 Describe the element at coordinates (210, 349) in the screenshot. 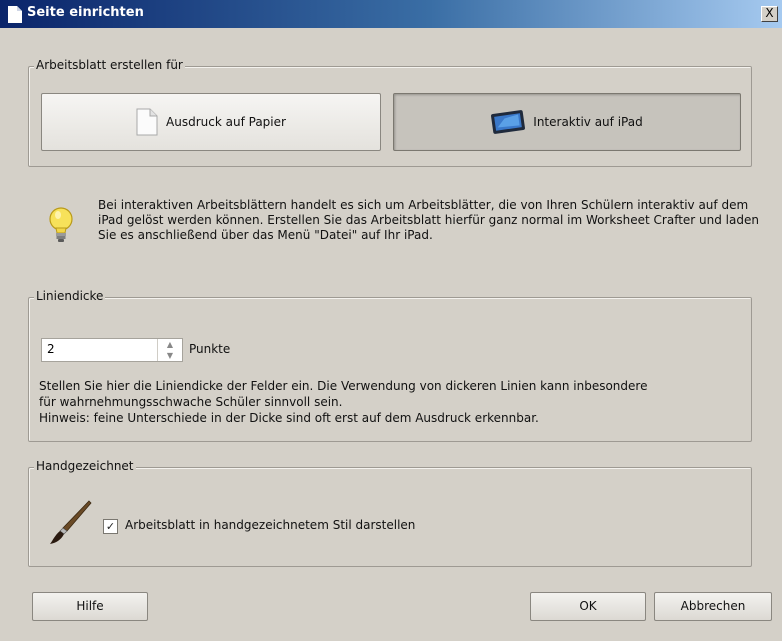

I see `unit-label: Punkte` at that location.